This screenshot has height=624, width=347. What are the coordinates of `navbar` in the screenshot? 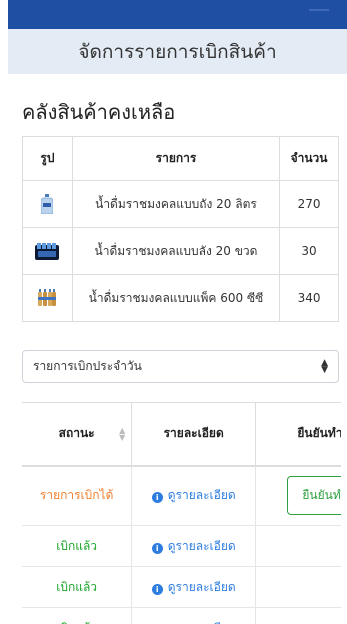 It's located at (177, 14).